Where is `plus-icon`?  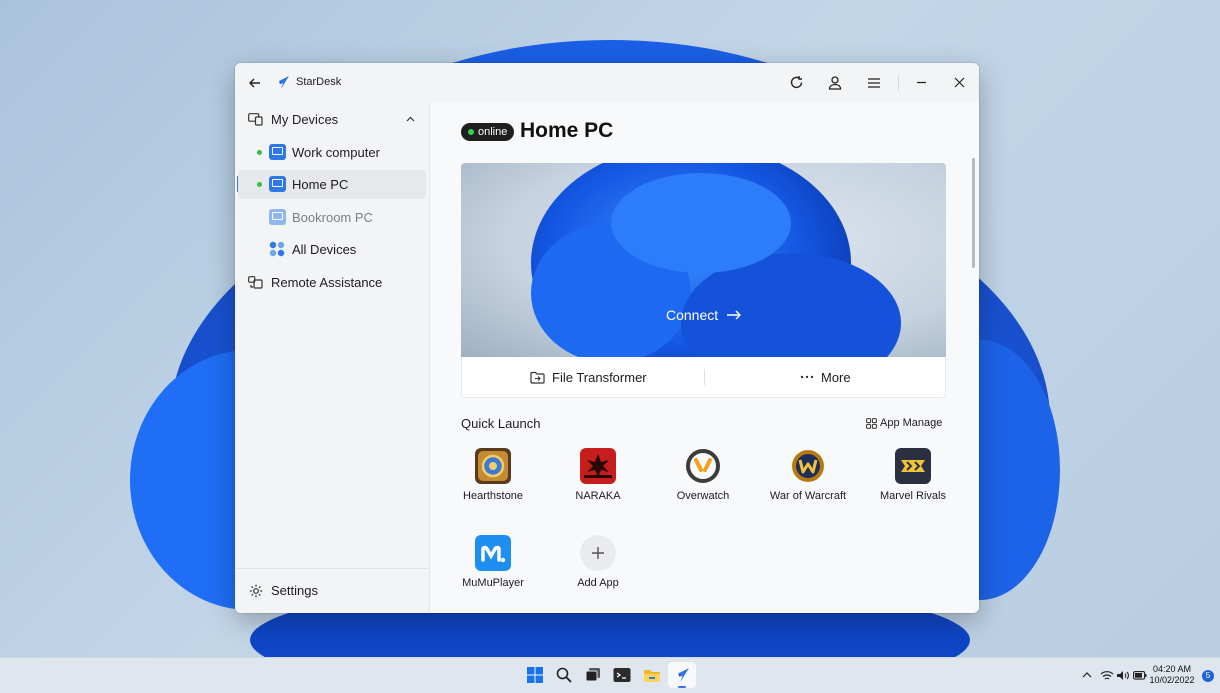
plus-icon is located at coordinates (598, 553).